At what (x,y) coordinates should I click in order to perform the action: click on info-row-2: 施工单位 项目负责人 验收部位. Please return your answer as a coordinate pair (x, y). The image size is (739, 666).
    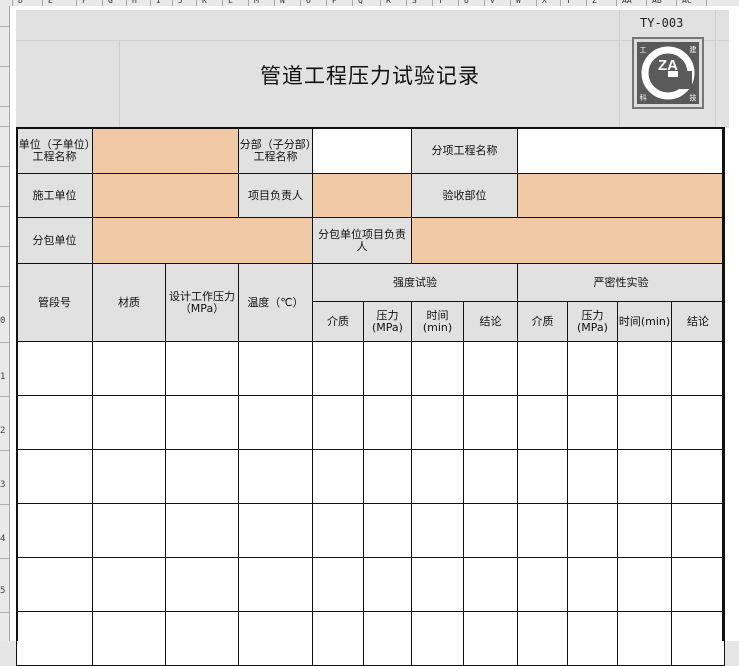
    Looking at the image, I should click on (370, 195).